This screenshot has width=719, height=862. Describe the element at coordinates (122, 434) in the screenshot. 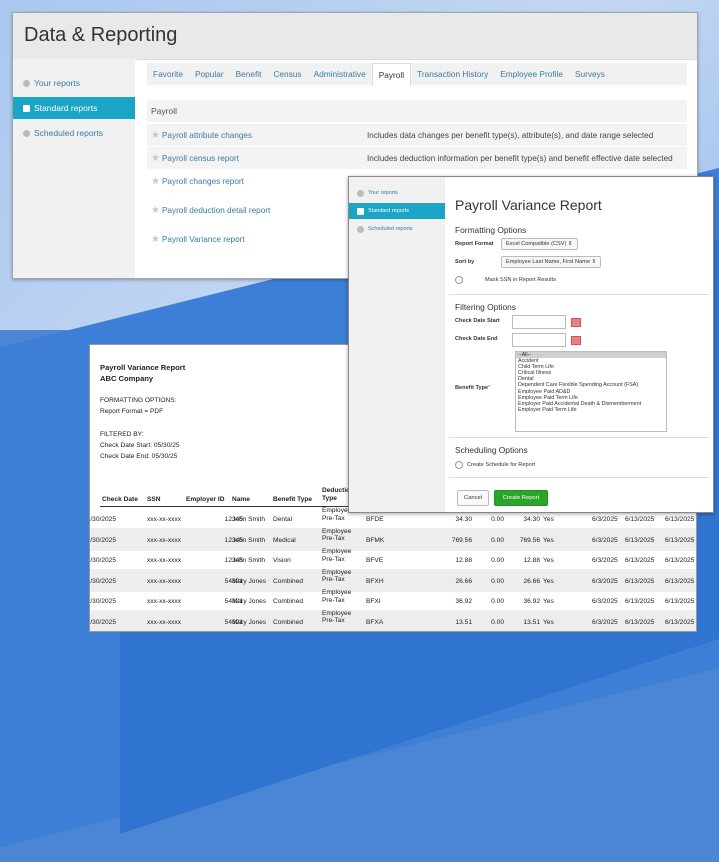

I see `sheet-filtered-by: FILTERED BY:` at that location.